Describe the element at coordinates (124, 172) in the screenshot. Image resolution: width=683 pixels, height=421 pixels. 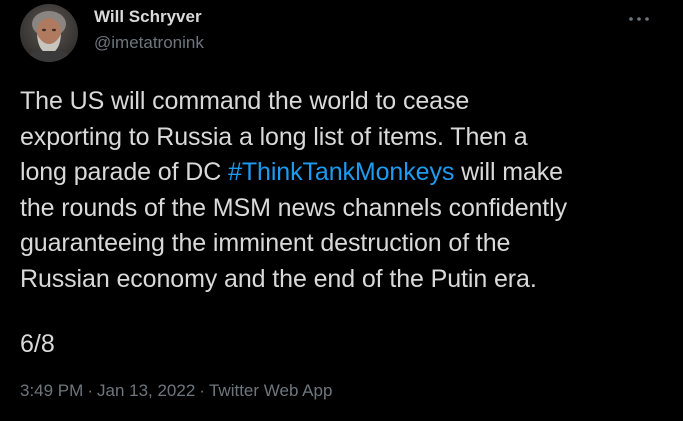
I see `tweet-text-segment: long parade of DC` at that location.